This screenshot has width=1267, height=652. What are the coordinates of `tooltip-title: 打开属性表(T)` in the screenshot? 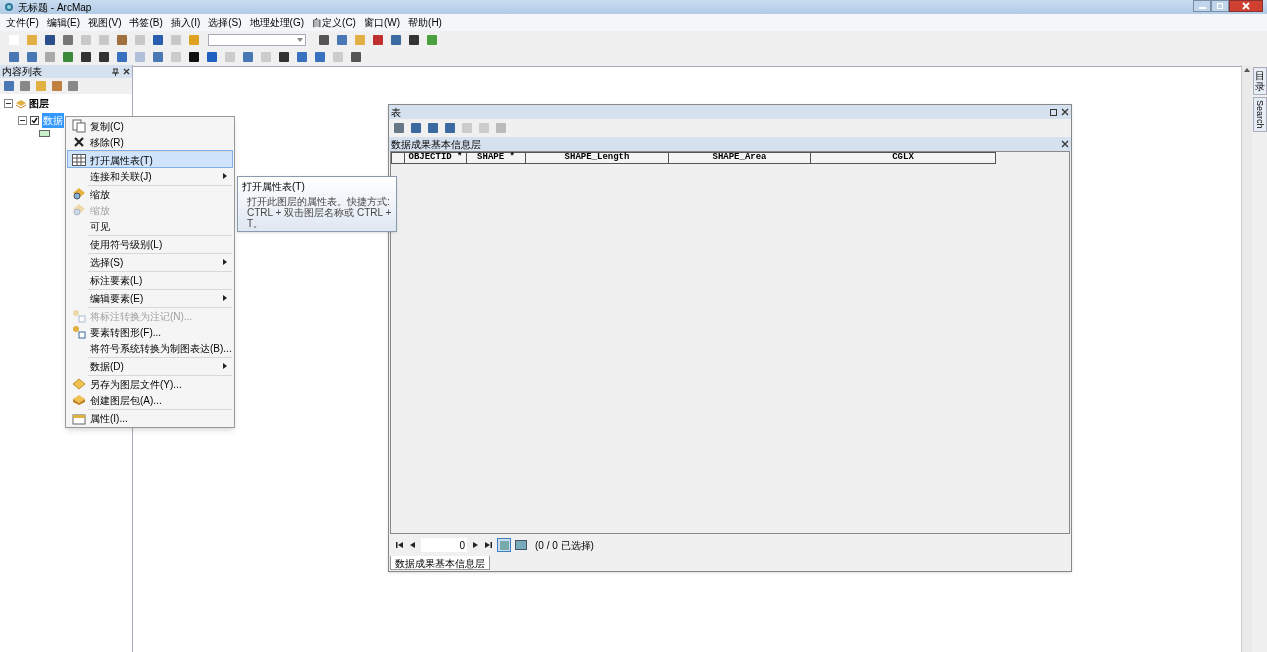 It's located at (274, 187).